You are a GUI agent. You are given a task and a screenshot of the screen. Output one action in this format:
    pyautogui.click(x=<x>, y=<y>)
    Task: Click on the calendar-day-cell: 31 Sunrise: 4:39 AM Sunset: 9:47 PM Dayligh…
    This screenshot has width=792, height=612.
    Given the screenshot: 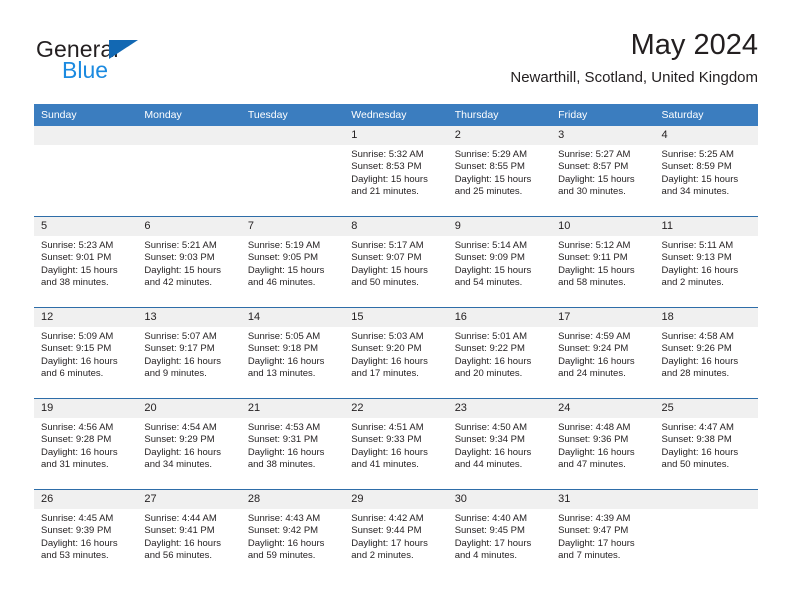 What is the action you would take?
    pyautogui.click(x=603, y=534)
    